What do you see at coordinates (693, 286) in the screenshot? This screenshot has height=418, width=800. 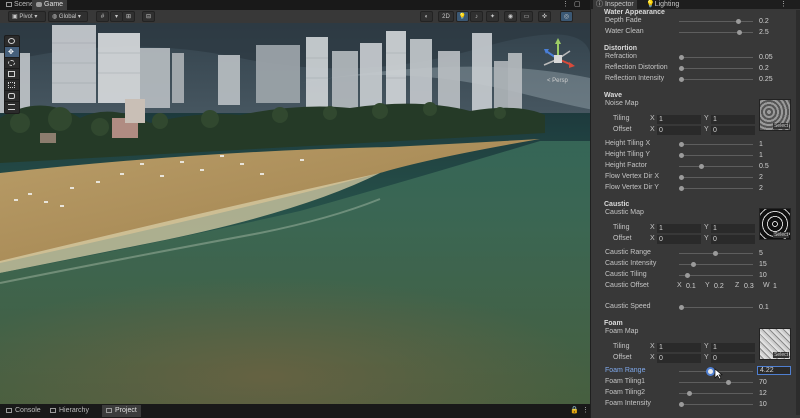 I see `caustic-offset-vx-field: 0.1` at bounding box center [693, 286].